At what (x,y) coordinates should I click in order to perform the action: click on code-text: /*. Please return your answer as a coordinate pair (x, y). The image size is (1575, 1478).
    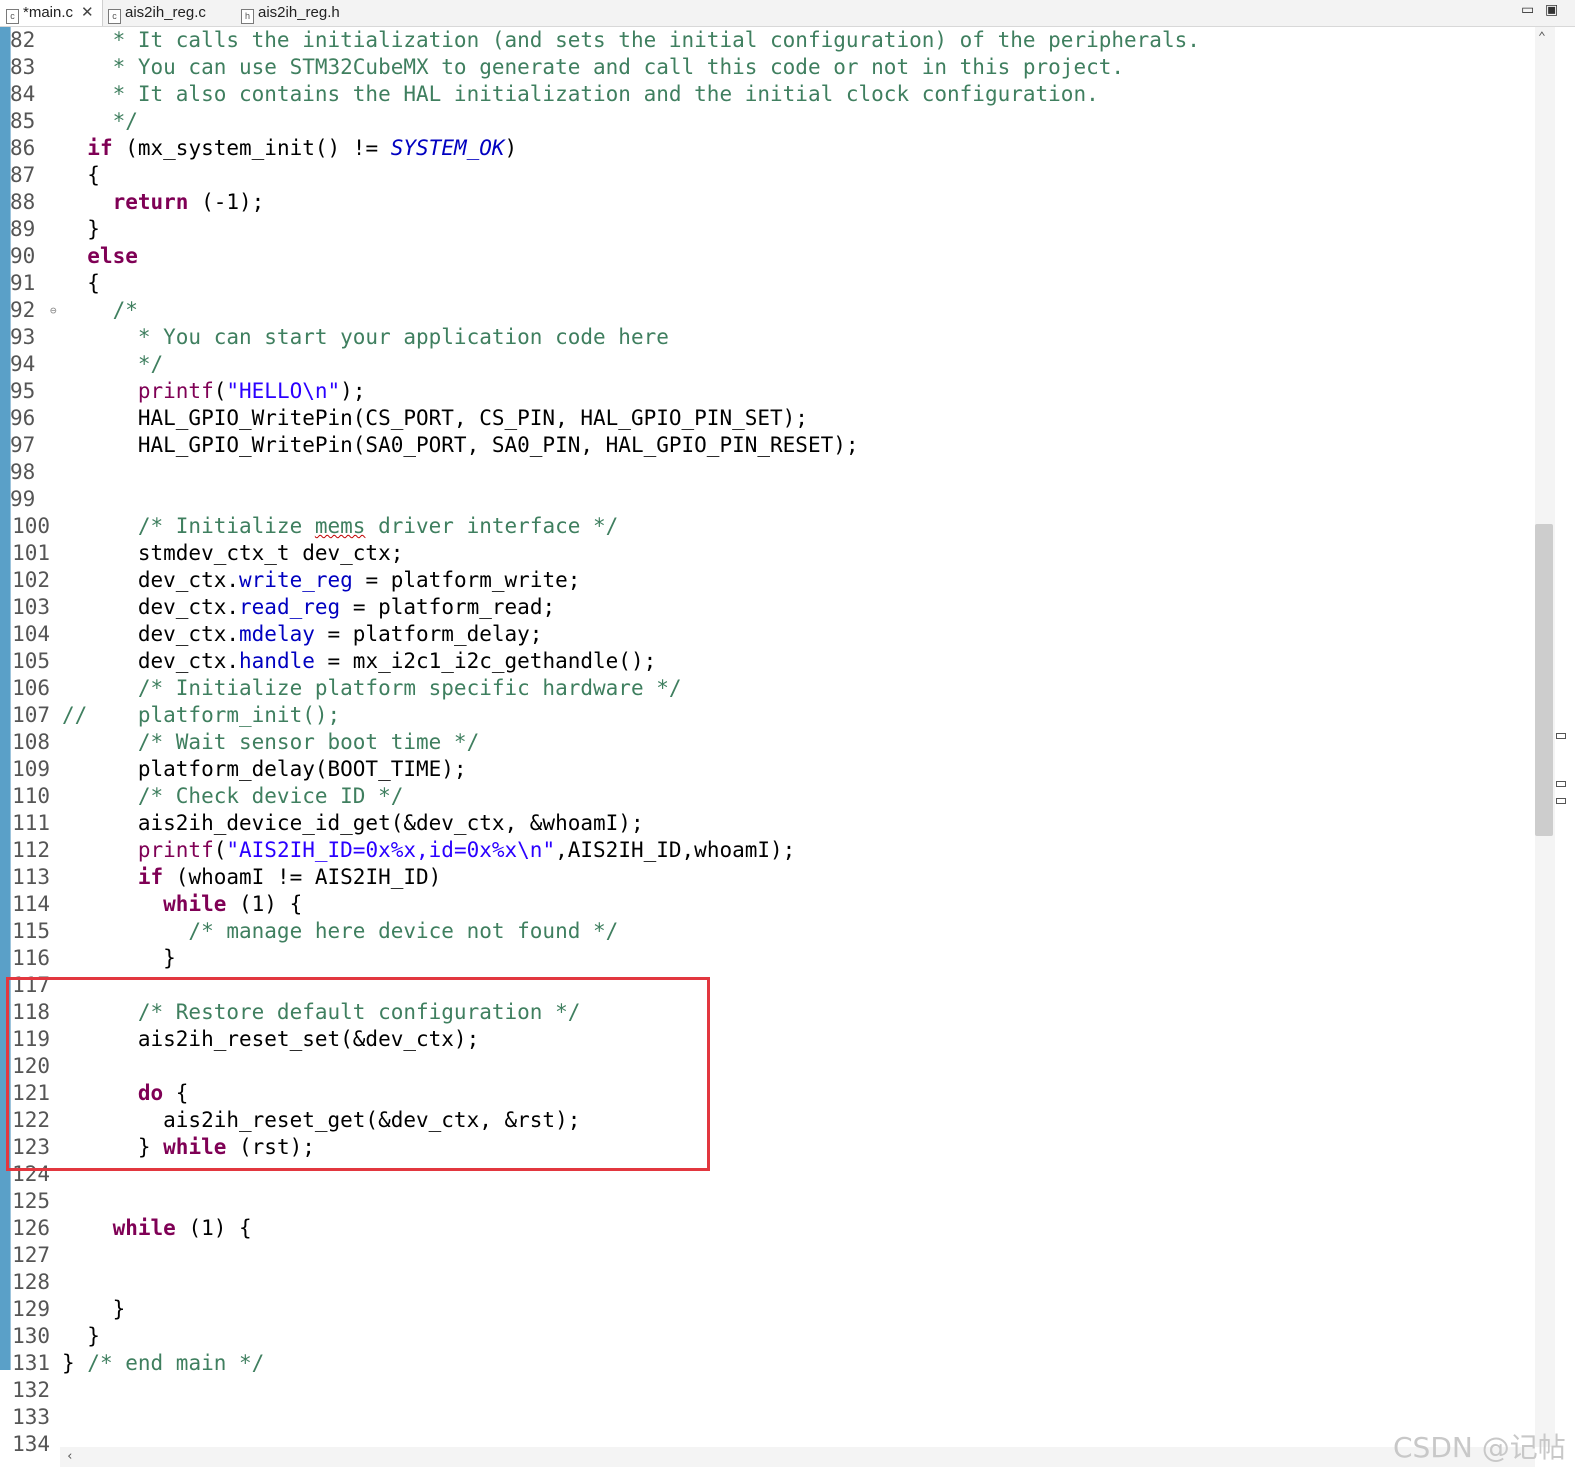
    Looking at the image, I should click on (100, 310).